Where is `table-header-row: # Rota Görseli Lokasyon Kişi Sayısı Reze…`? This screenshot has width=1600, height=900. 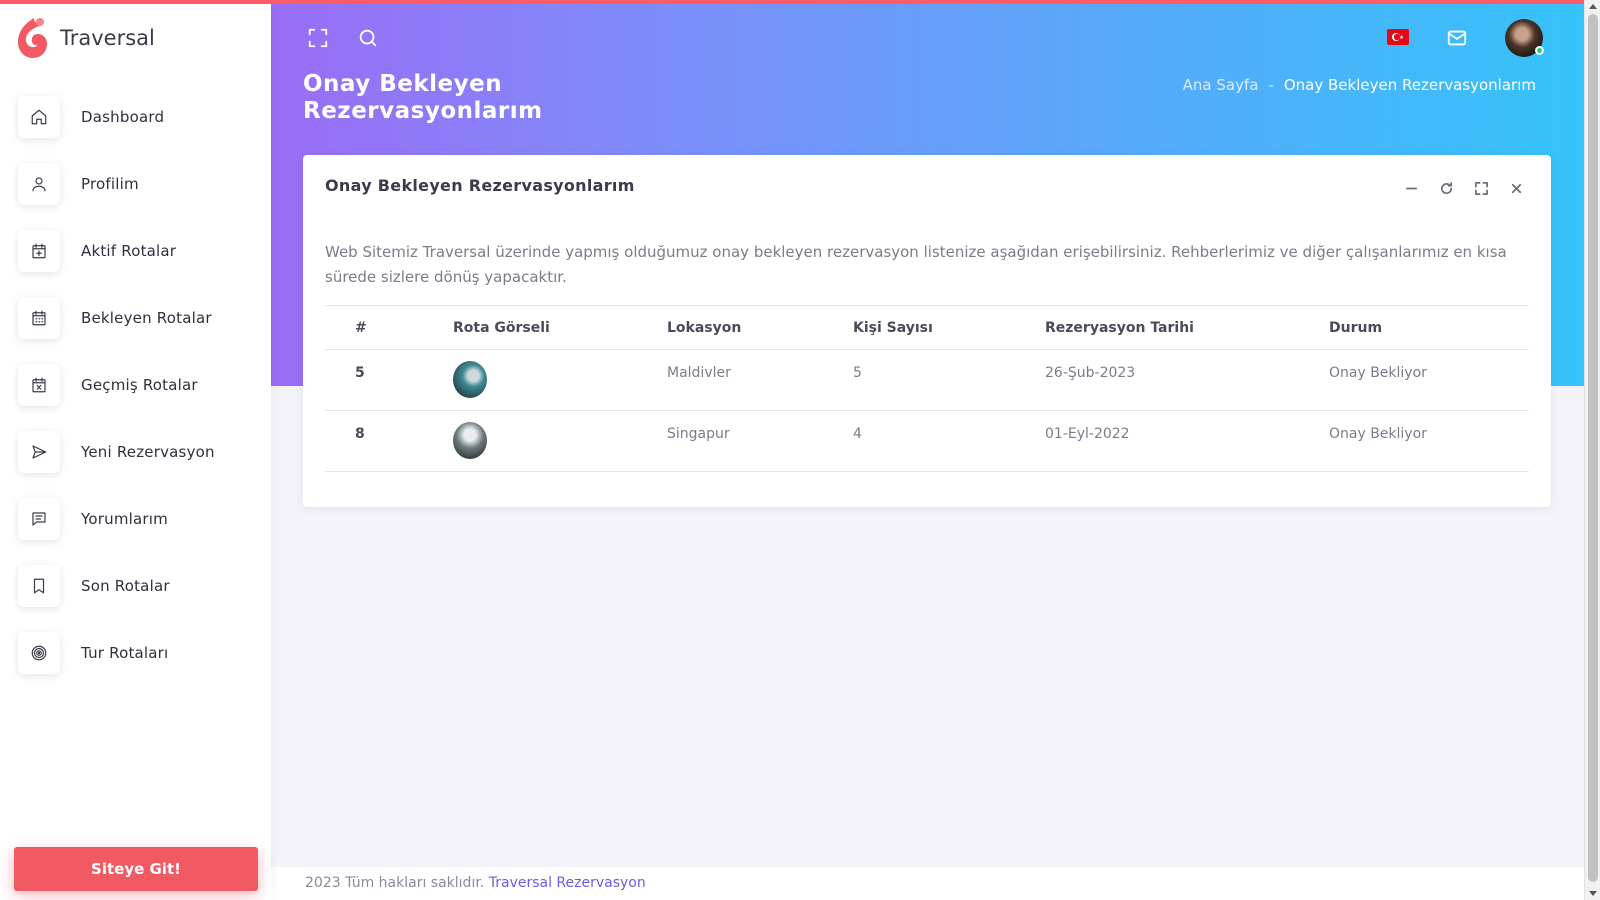 table-header-row: # Rota Görseli Lokasyon Kişi Sayısı Reze… is located at coordinates (927, 327).